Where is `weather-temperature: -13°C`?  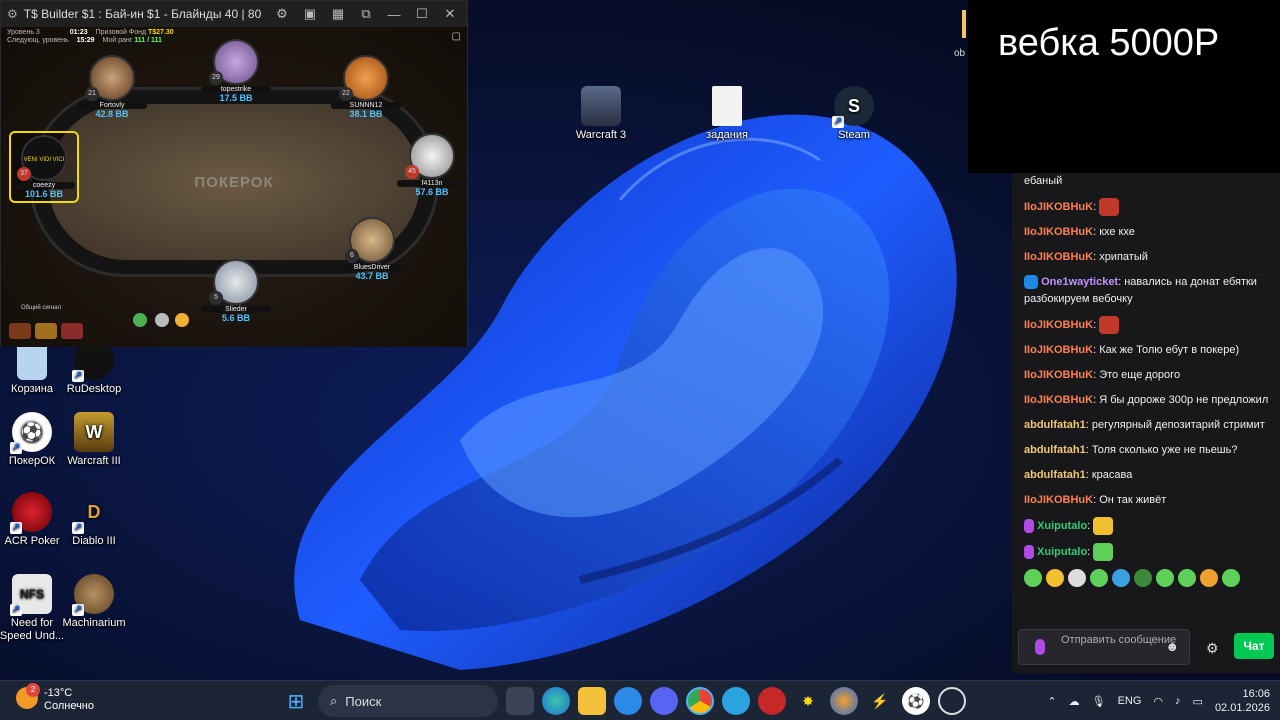
weather-temperature: -13°C is located at coordinates (58, 693).